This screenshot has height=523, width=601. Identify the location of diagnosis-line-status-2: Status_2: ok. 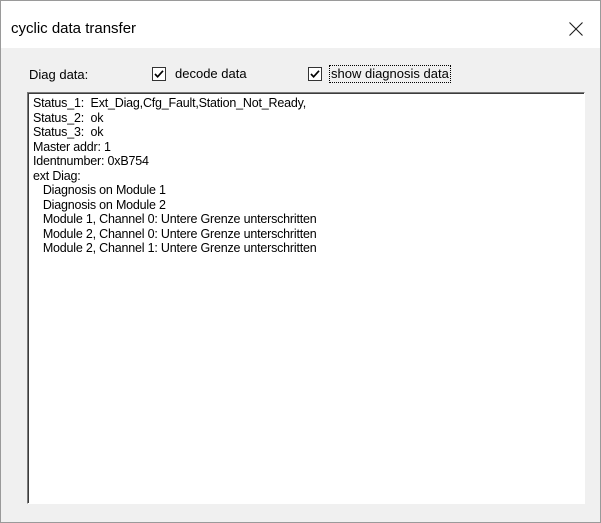
(68, 117).